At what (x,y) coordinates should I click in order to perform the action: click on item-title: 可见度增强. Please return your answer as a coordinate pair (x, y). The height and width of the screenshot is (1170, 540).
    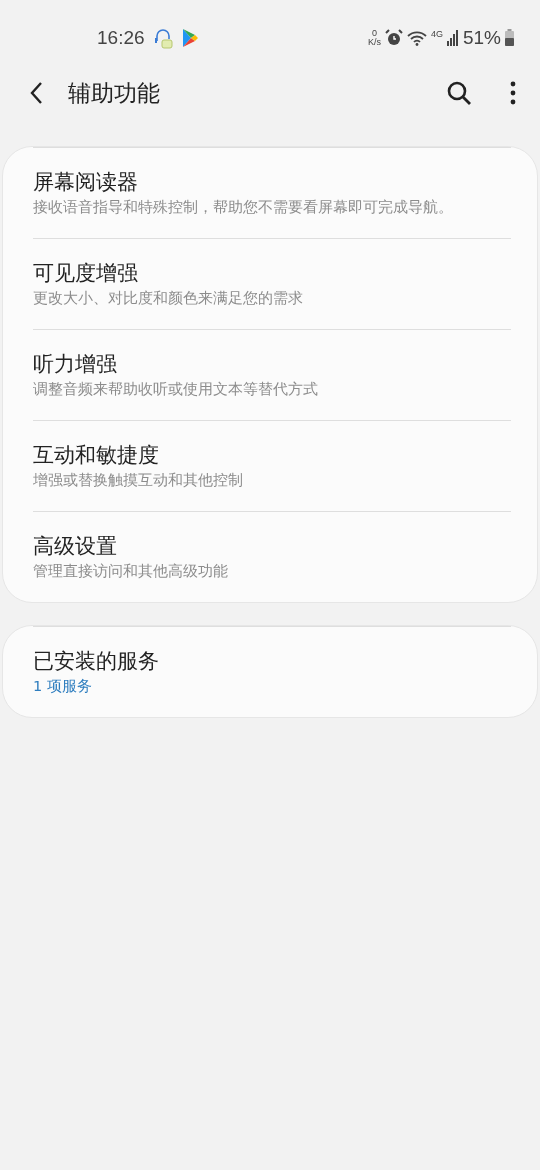
    Looking at the image, I should click on (86, 273).